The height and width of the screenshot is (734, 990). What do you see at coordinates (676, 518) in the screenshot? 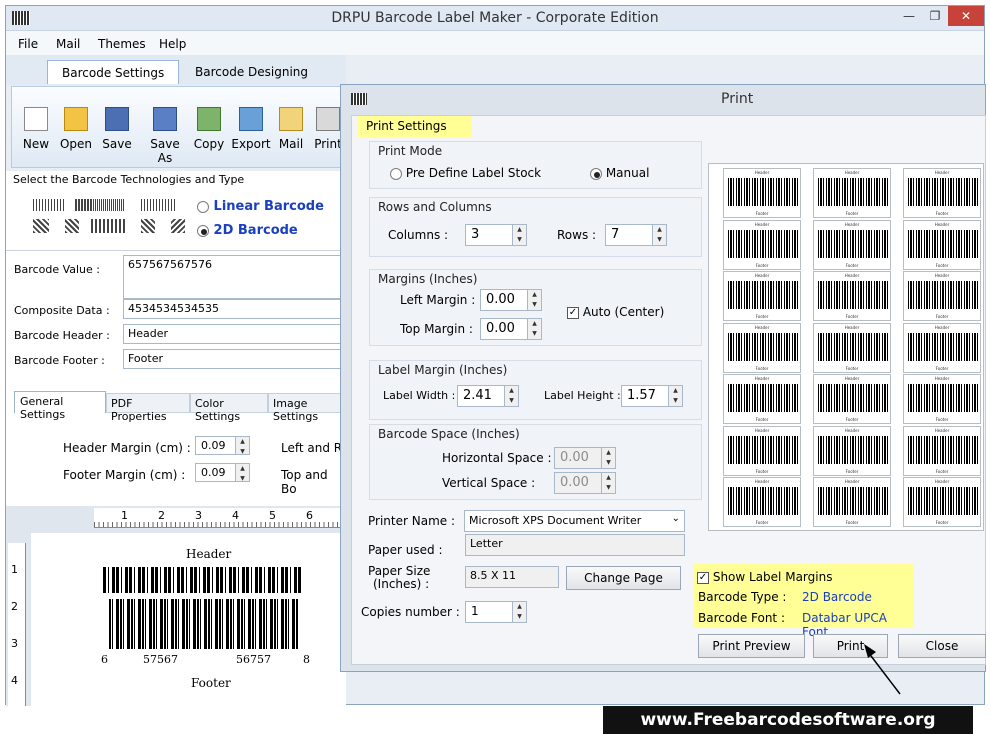
I see `chevron-down-icon: ⌄` at bounding box center [676, 518].